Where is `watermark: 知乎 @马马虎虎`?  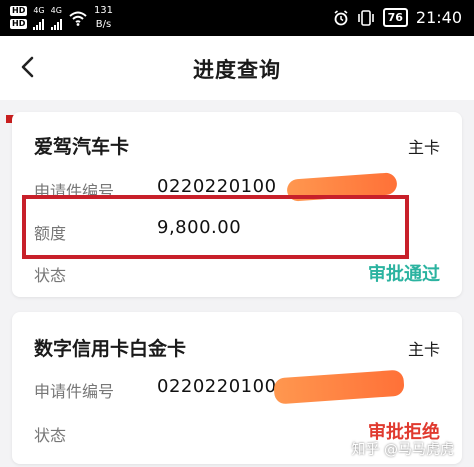 watermark: 知乎 @马马虎虎 is located at coordinates (402, 450).